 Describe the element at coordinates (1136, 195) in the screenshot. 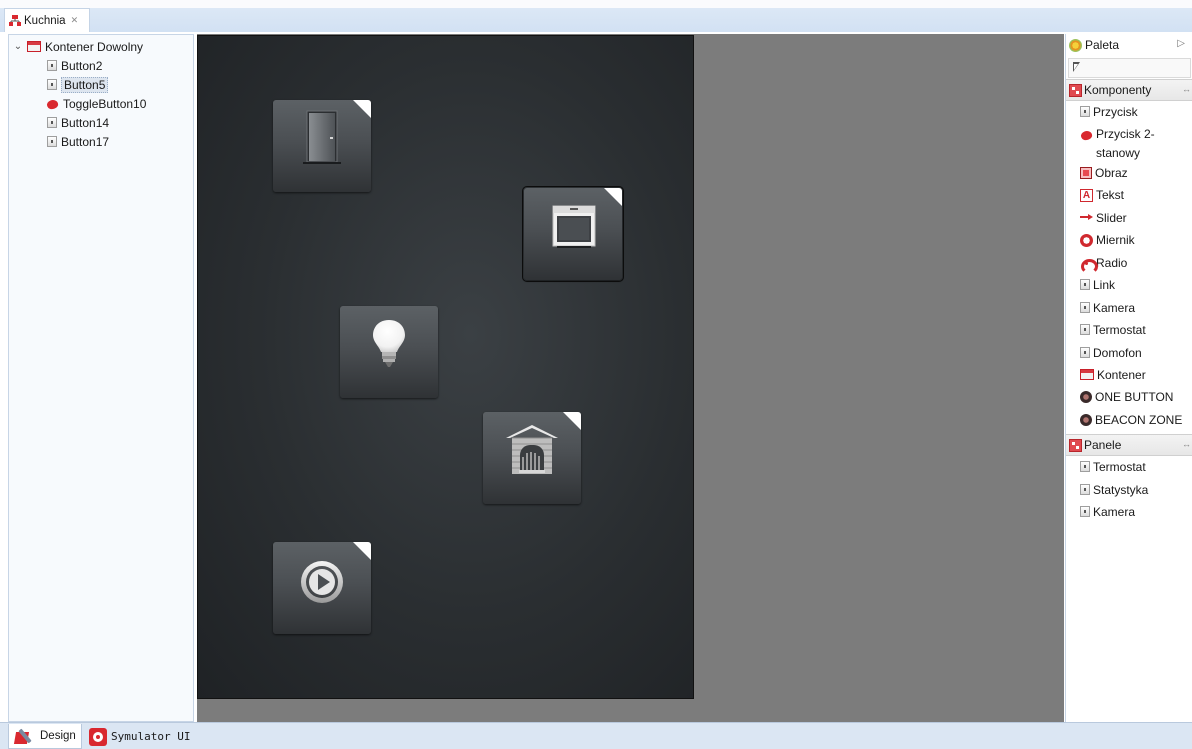

I see `palette-item-tekst: A Tekst` at that location.